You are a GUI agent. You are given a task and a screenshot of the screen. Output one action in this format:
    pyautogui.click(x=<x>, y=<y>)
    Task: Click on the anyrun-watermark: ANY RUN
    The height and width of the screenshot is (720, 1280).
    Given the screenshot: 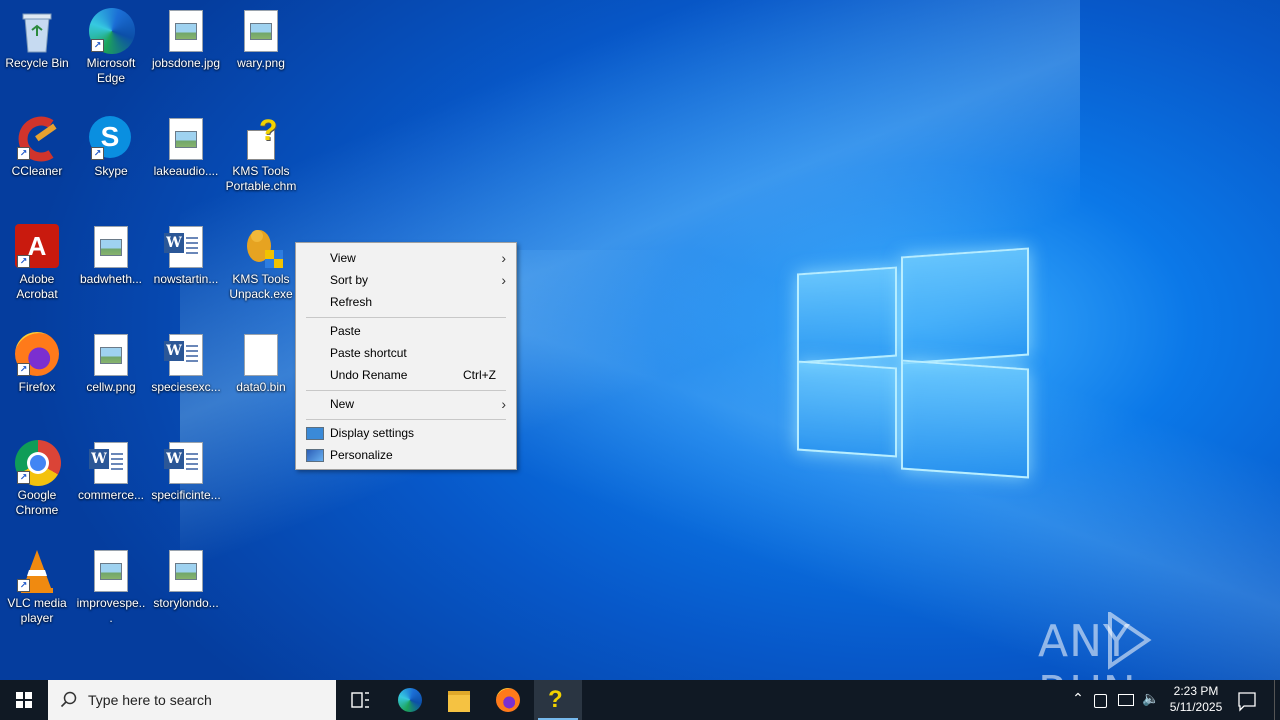 What is the action you would take?
    pyautogui.click(x=1138, y=645)
    